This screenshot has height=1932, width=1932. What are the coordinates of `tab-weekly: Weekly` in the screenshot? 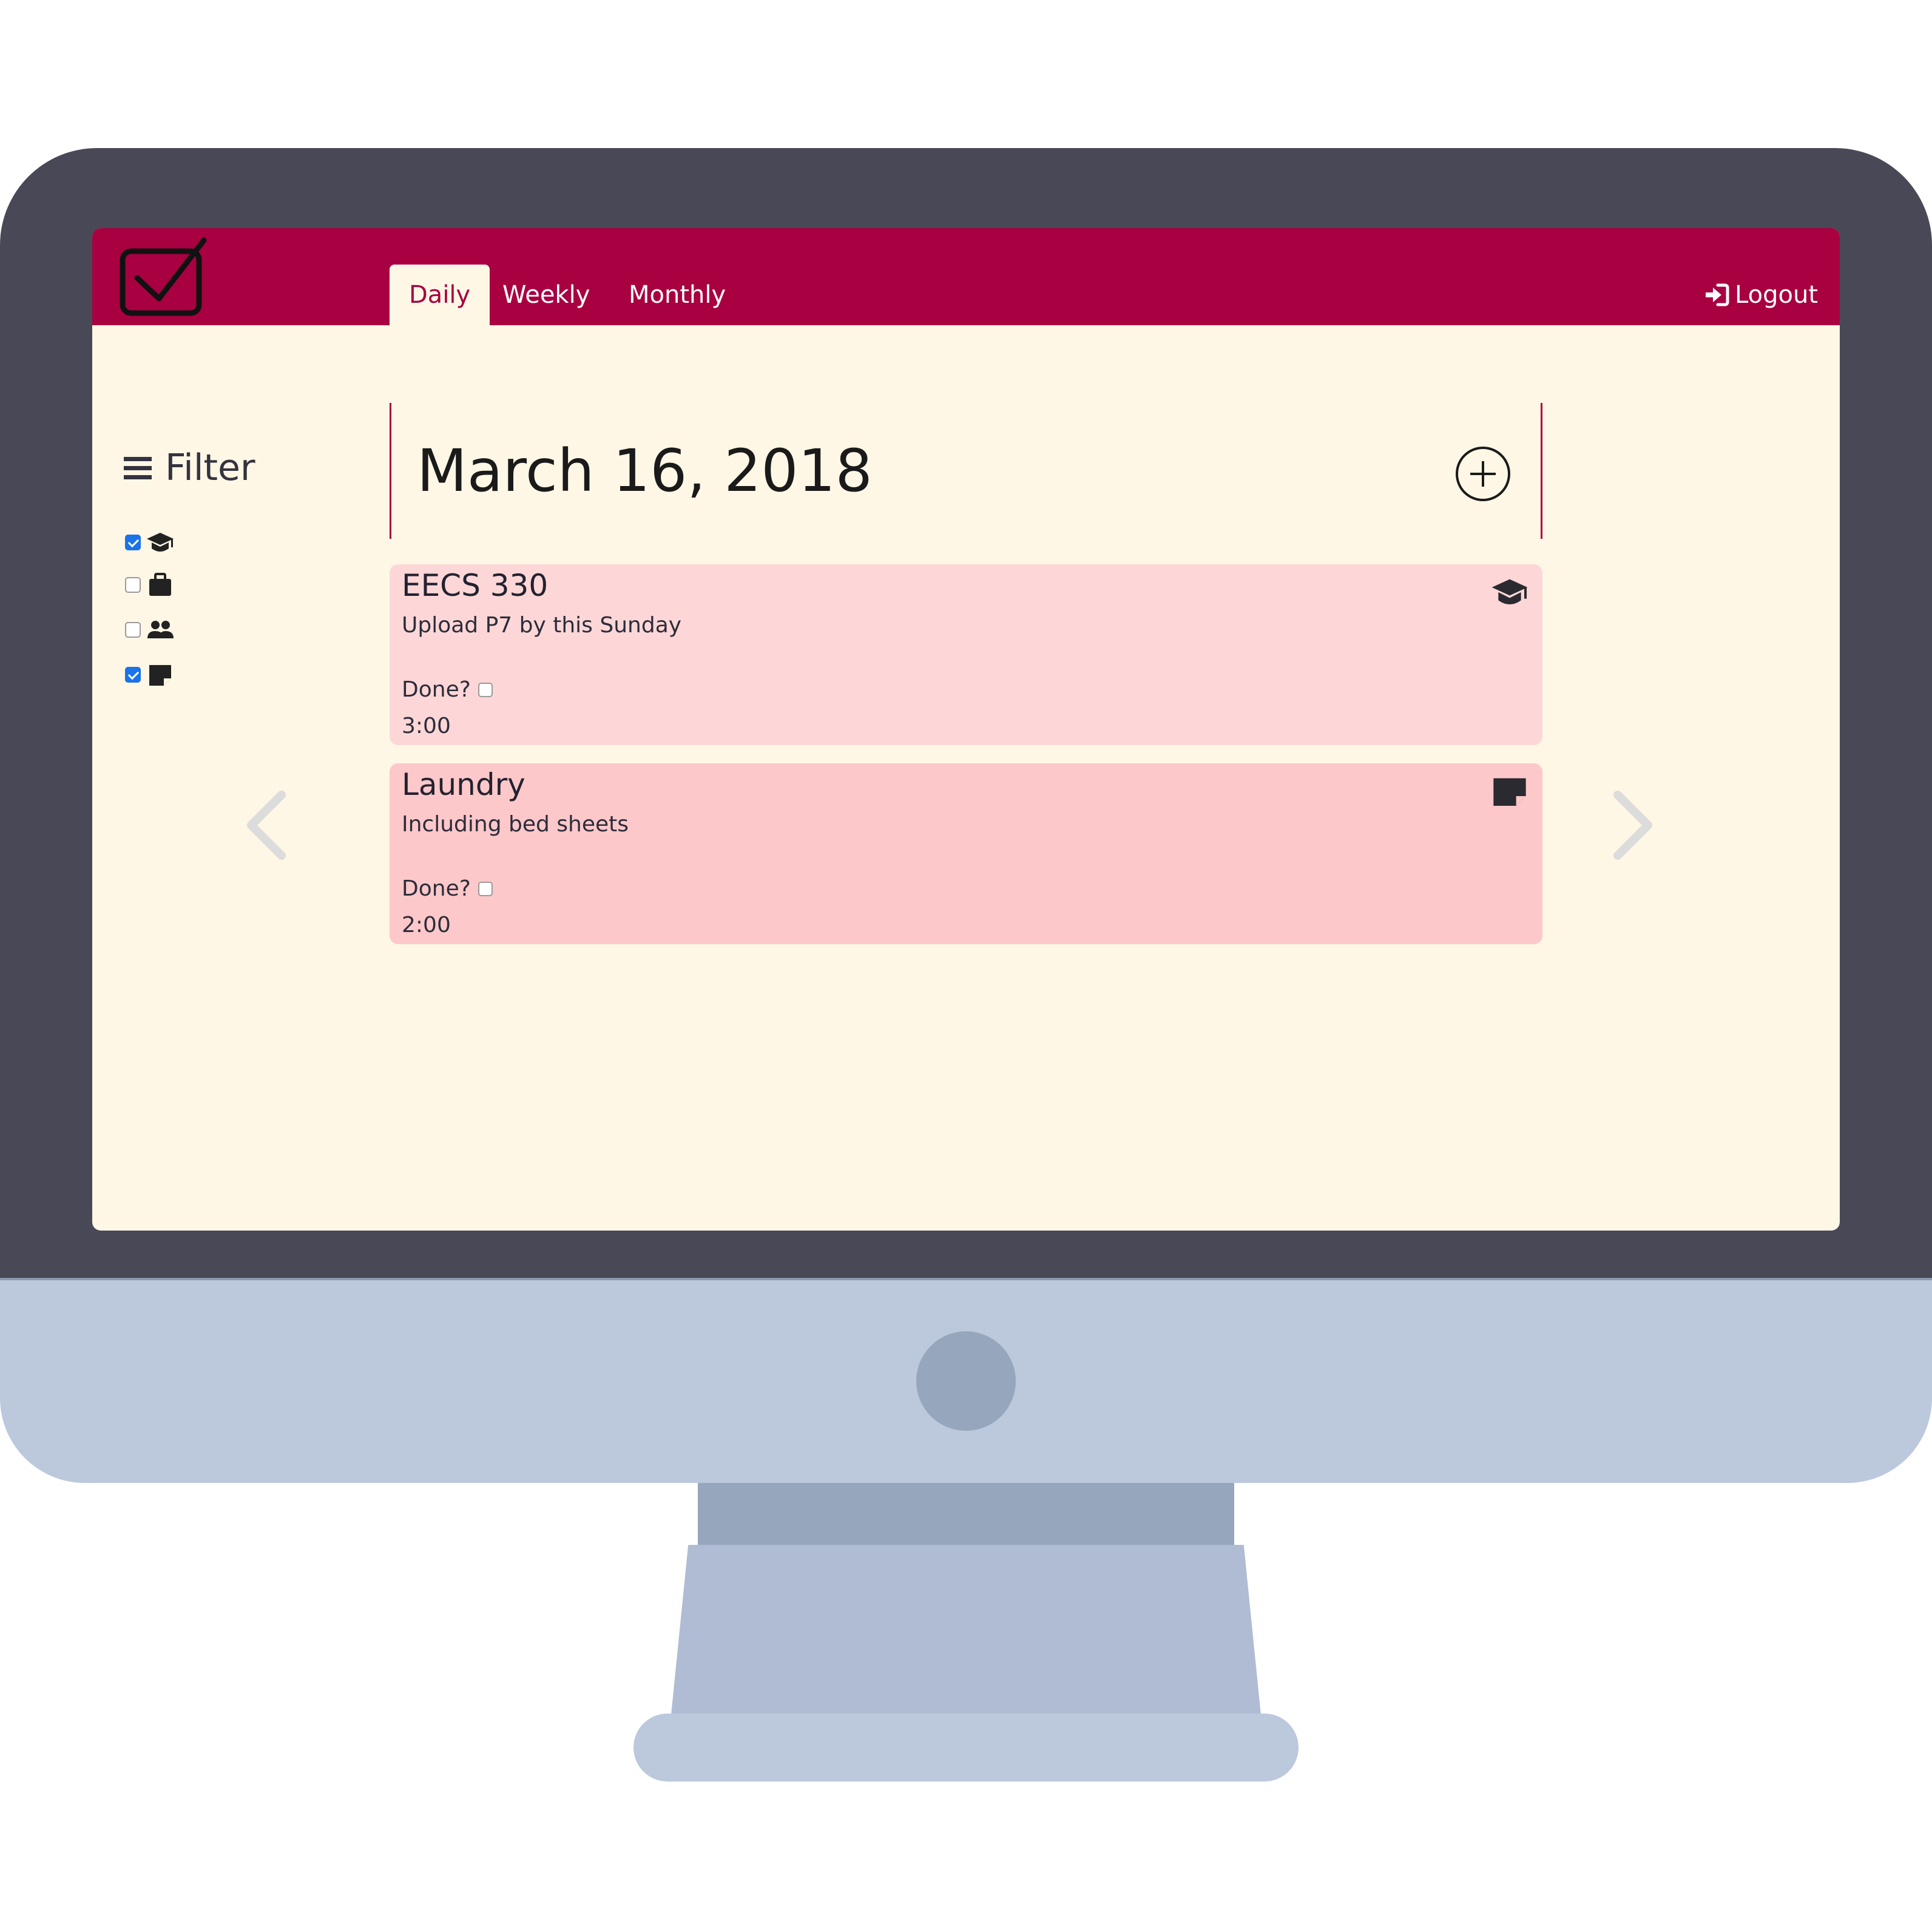 It's located at (546, 295).